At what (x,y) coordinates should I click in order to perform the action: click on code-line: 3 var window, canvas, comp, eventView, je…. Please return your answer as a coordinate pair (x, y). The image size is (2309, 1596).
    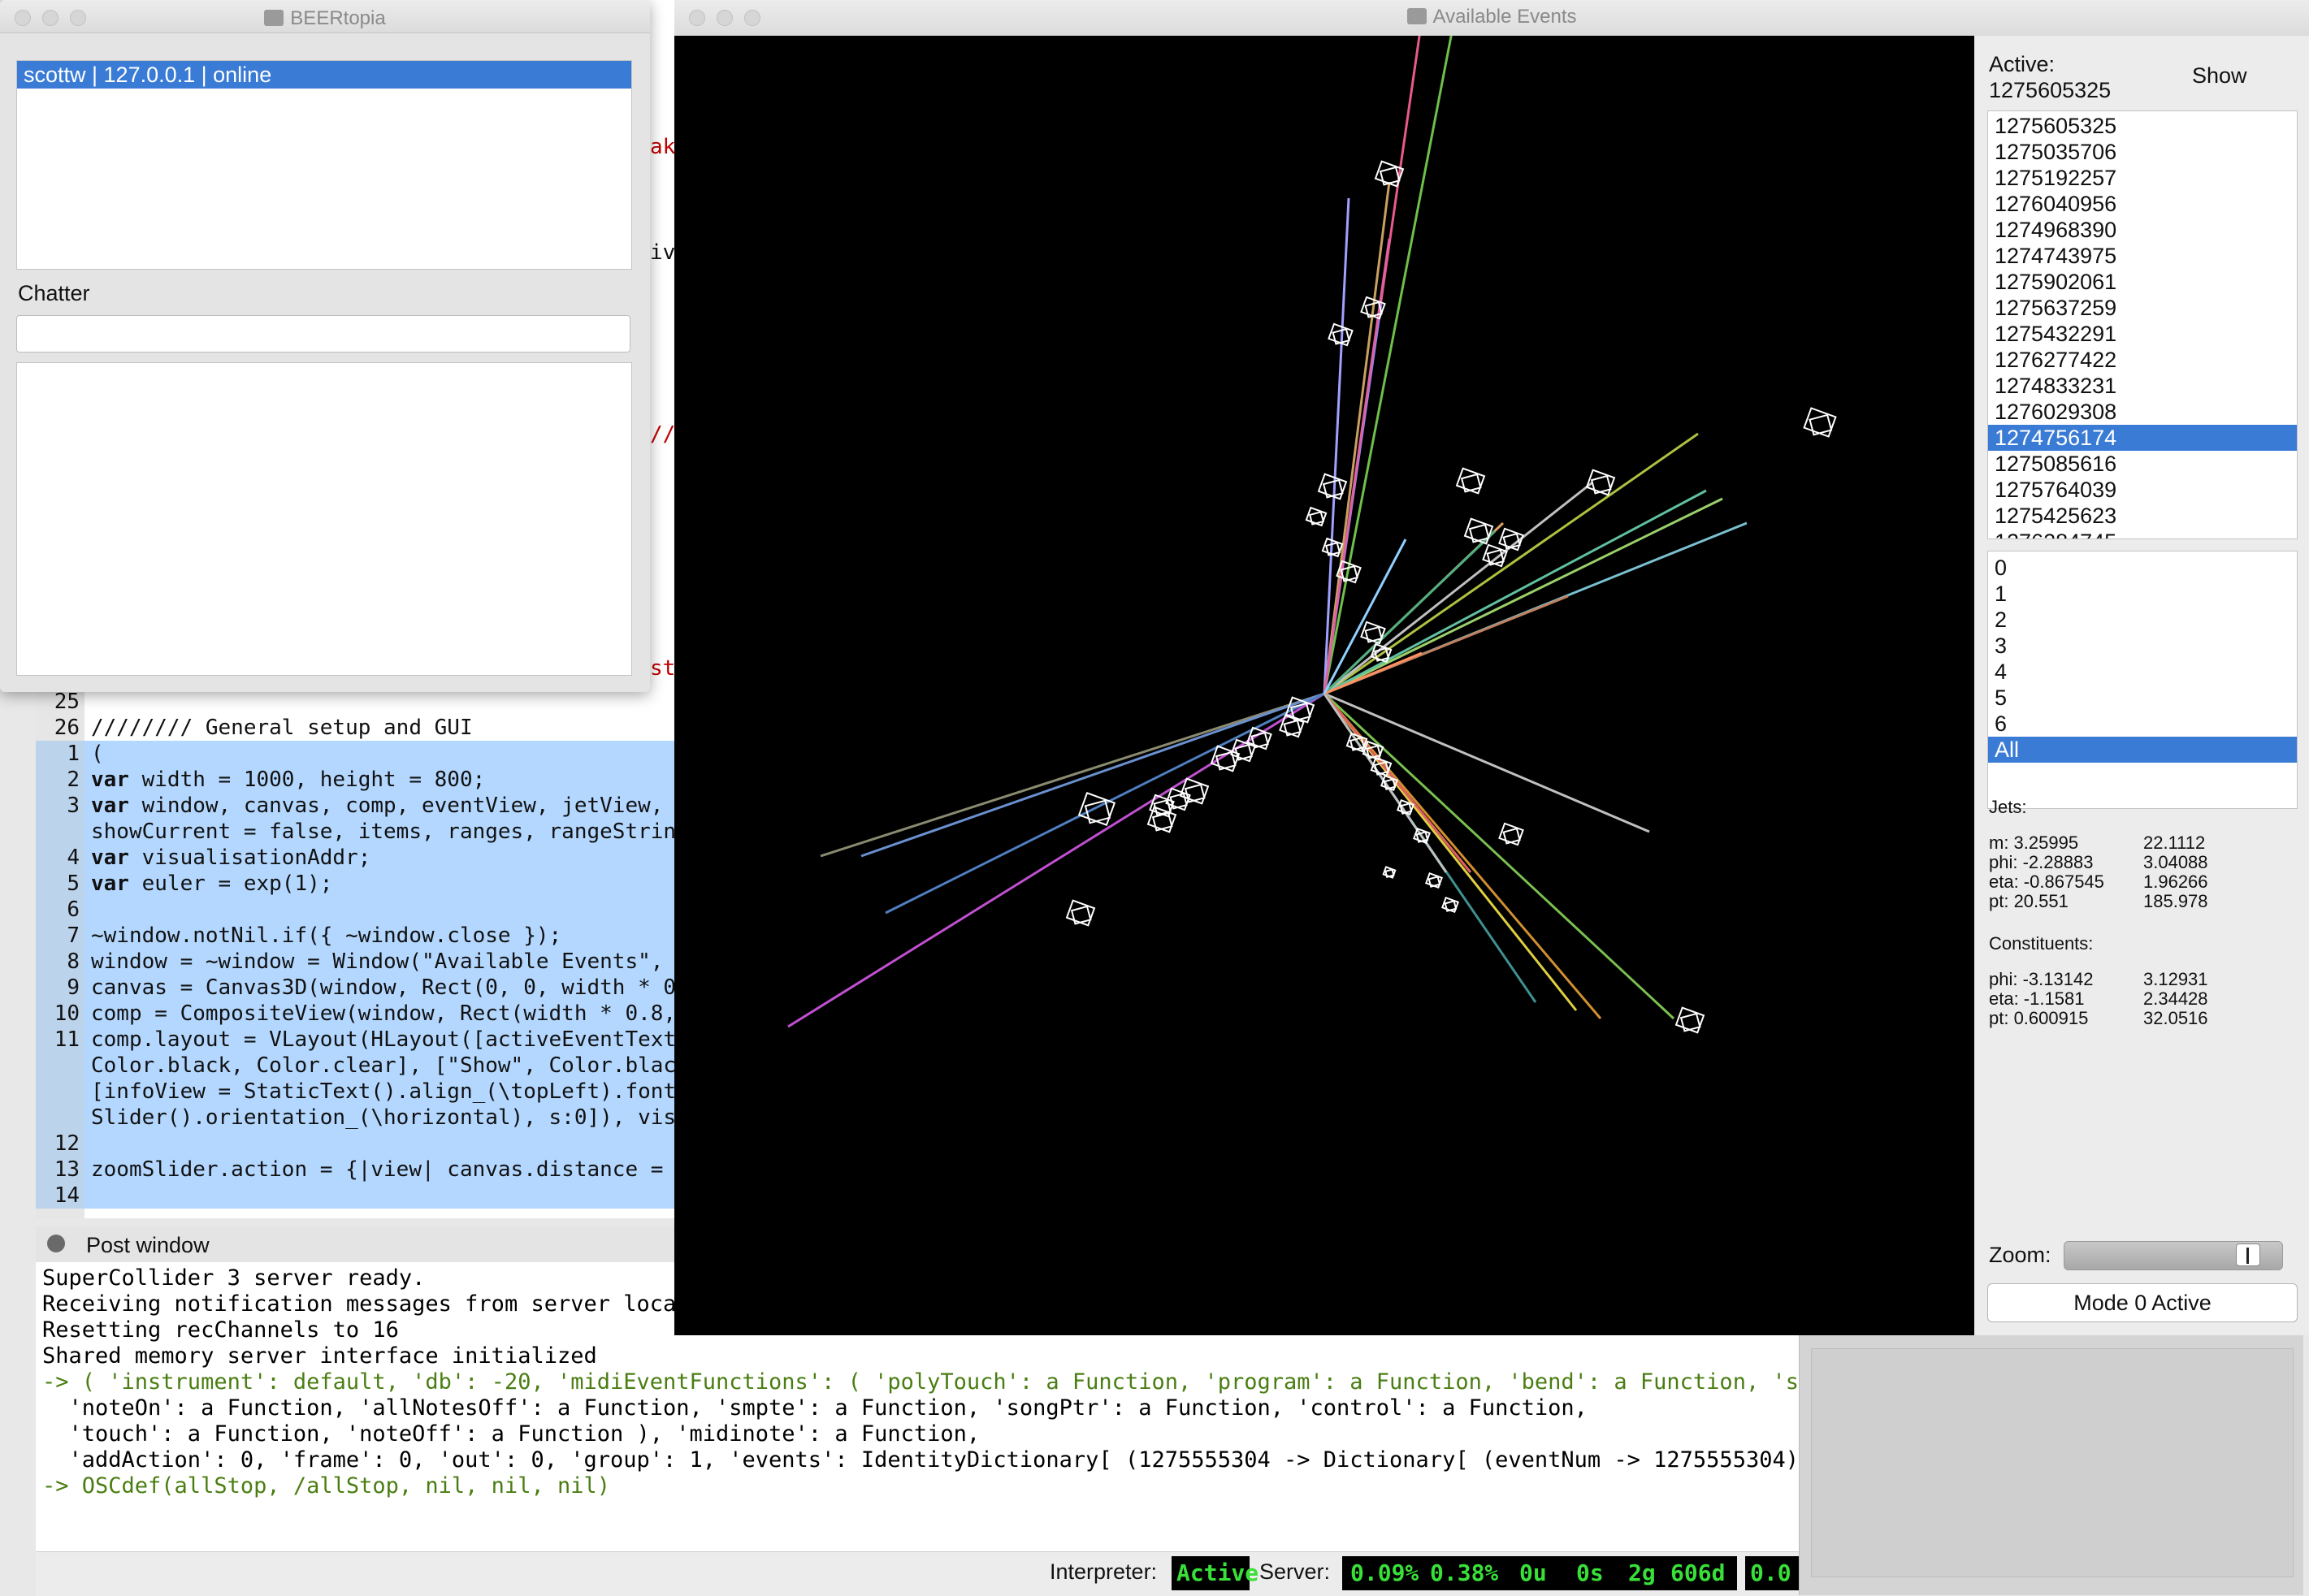
    Looking at the image, I should click on (343, 806).